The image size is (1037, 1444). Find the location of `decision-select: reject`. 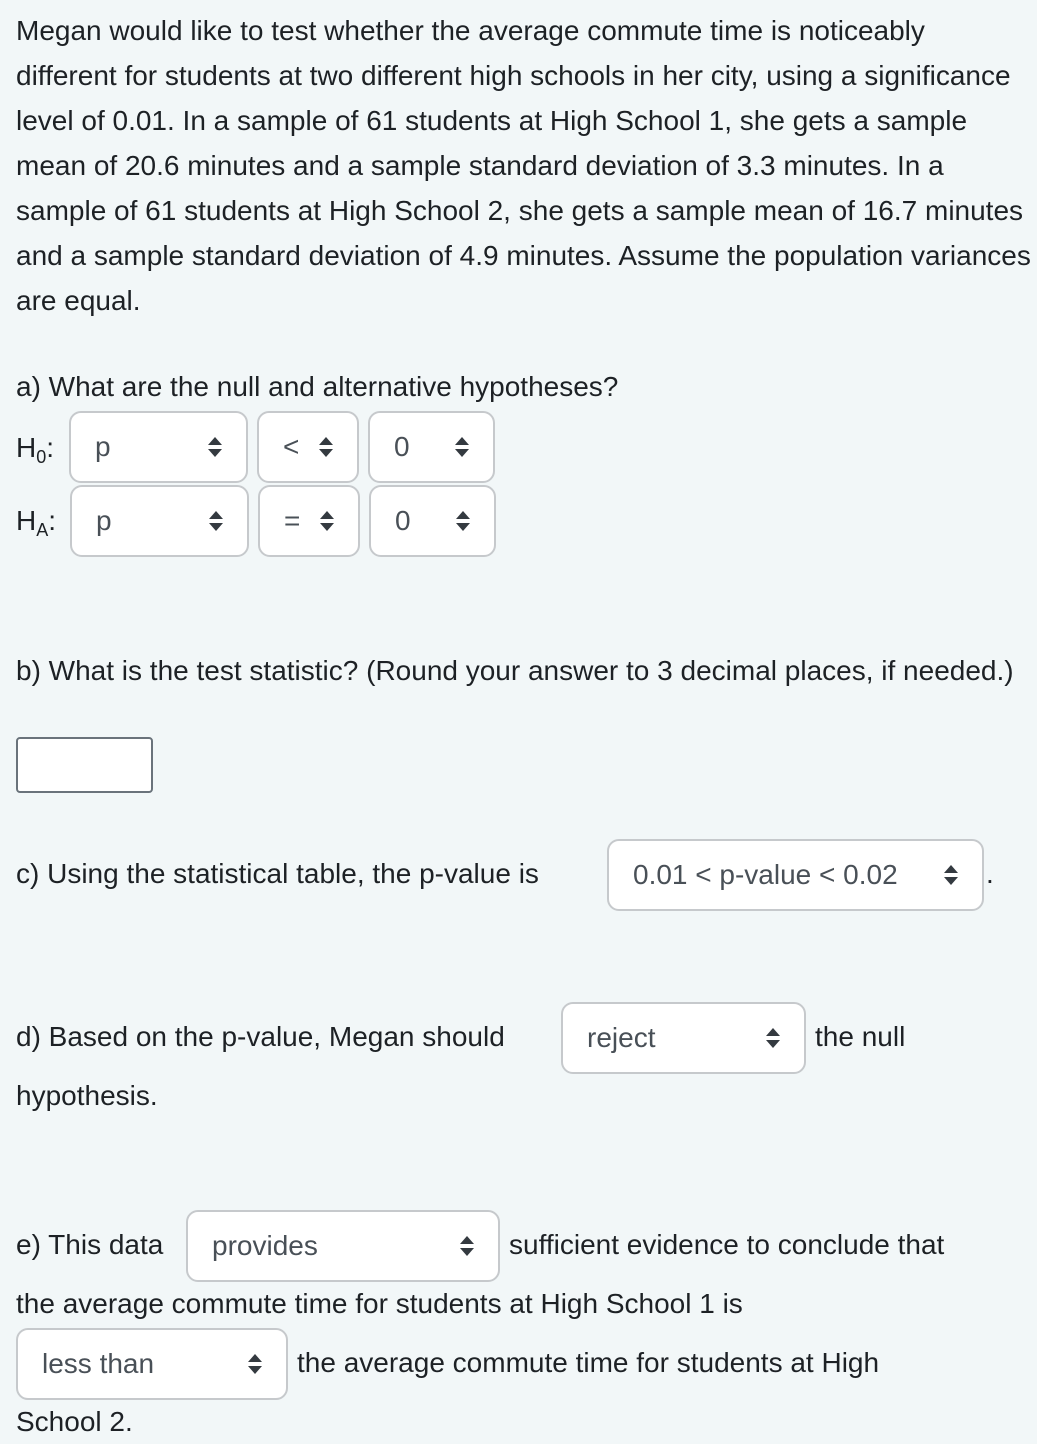

decision-select: reject is located at coordinates (683, 1038).